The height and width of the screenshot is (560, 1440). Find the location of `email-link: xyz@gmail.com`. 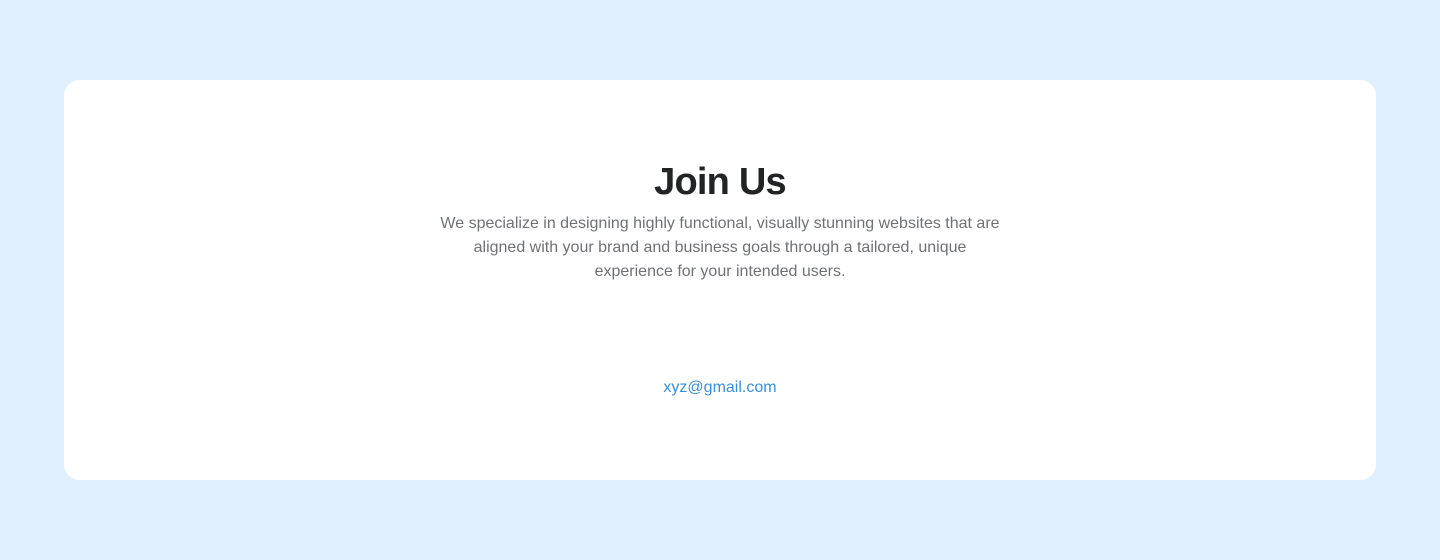

email-link: xyz@gmail.com is located at coordinates (720, 388).